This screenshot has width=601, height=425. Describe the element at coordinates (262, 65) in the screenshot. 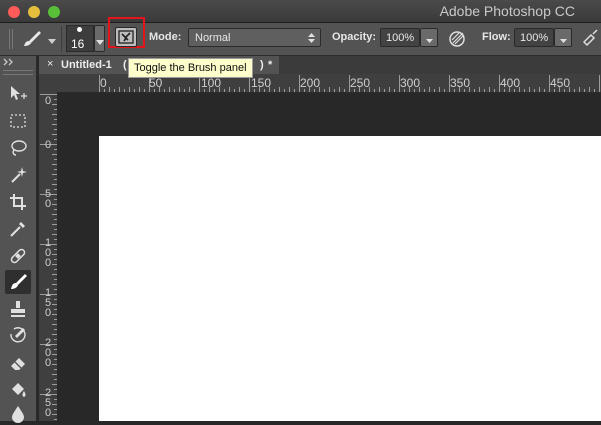

I see `document-title-trail: )` at that location.